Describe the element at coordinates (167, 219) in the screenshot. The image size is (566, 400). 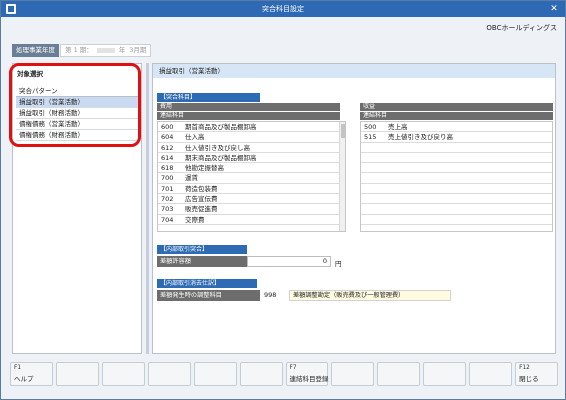
I see `account-code: 704` at that location.